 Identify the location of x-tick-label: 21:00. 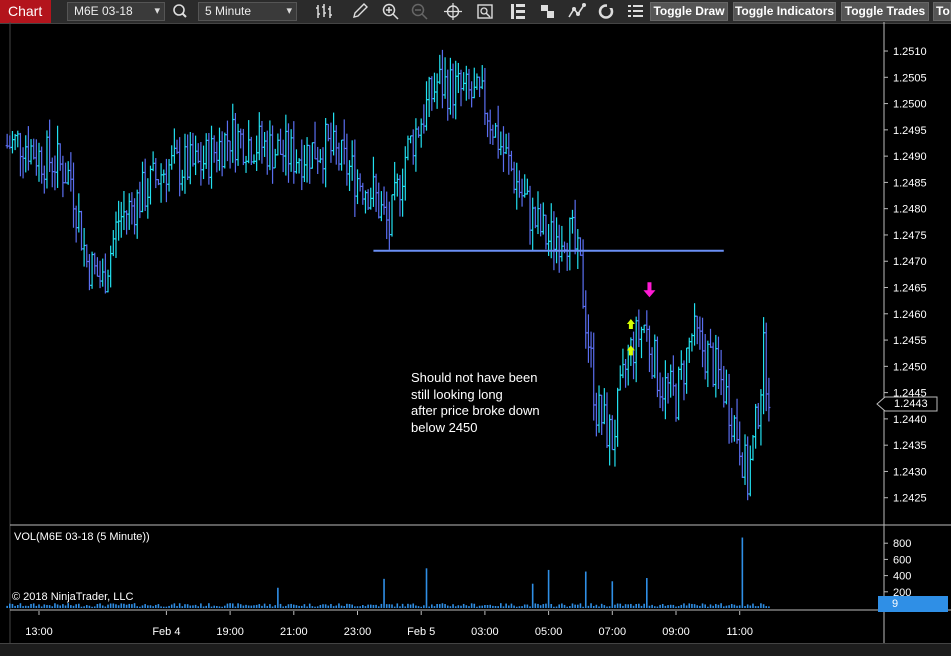
(294, 632).